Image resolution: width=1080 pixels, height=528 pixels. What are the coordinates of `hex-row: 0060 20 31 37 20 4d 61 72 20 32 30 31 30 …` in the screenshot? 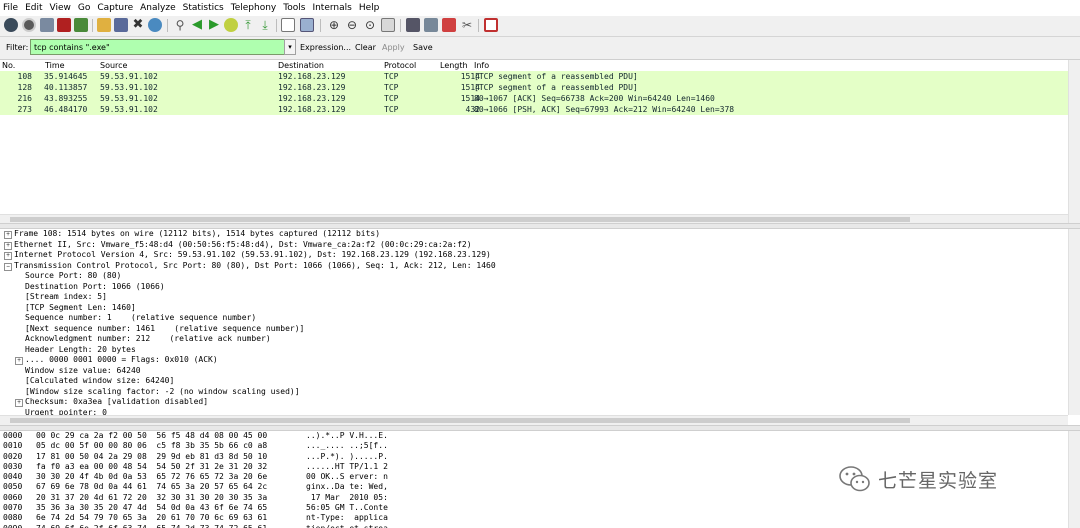 It's located at (534, 498).